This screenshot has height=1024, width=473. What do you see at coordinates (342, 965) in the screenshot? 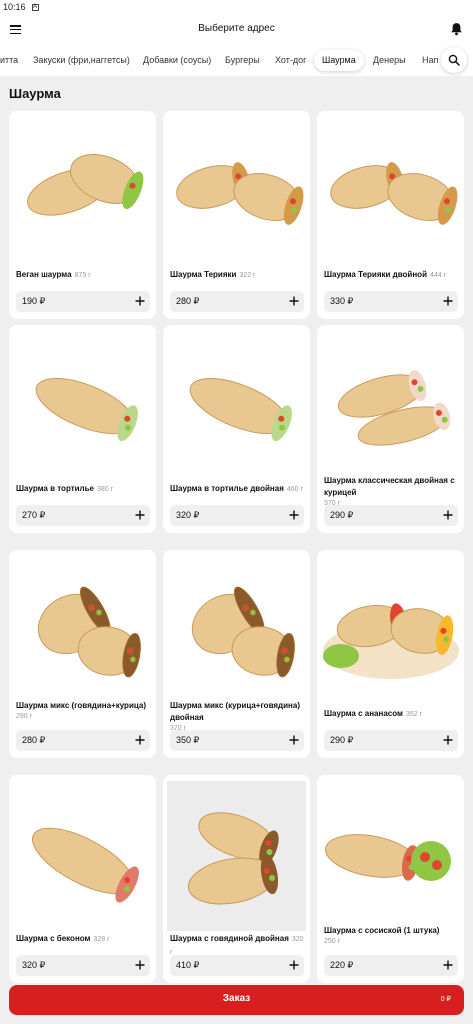
I see `product-price: 220 ₽` at bounding box center [342, 965].